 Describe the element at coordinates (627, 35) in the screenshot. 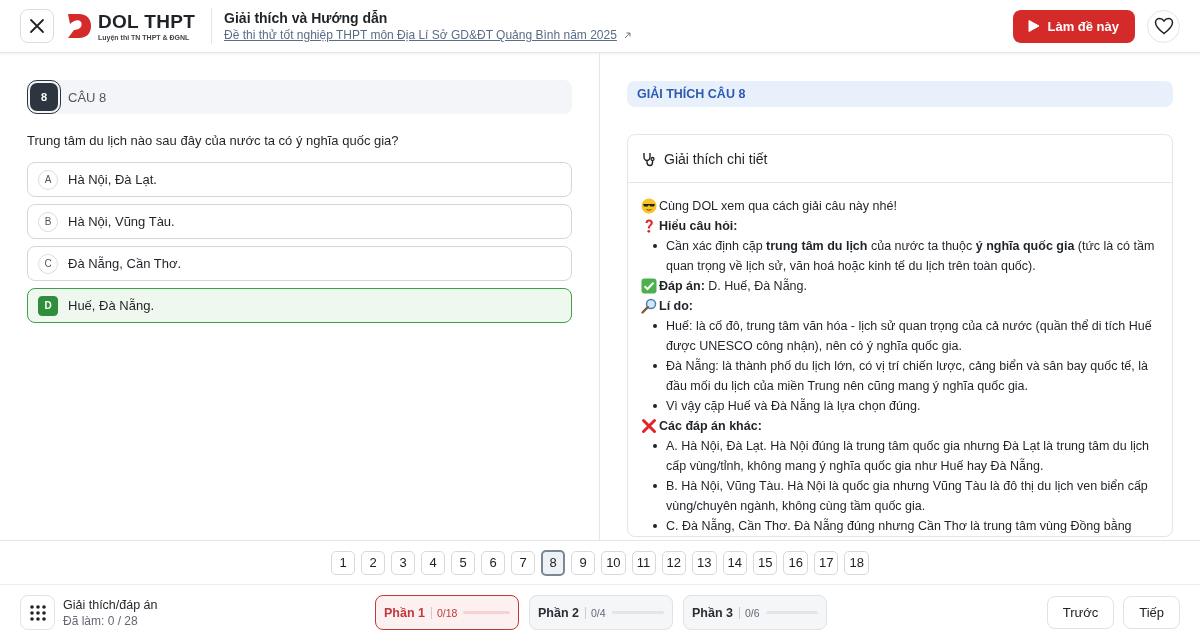

I see `external-link-icon` at that location.